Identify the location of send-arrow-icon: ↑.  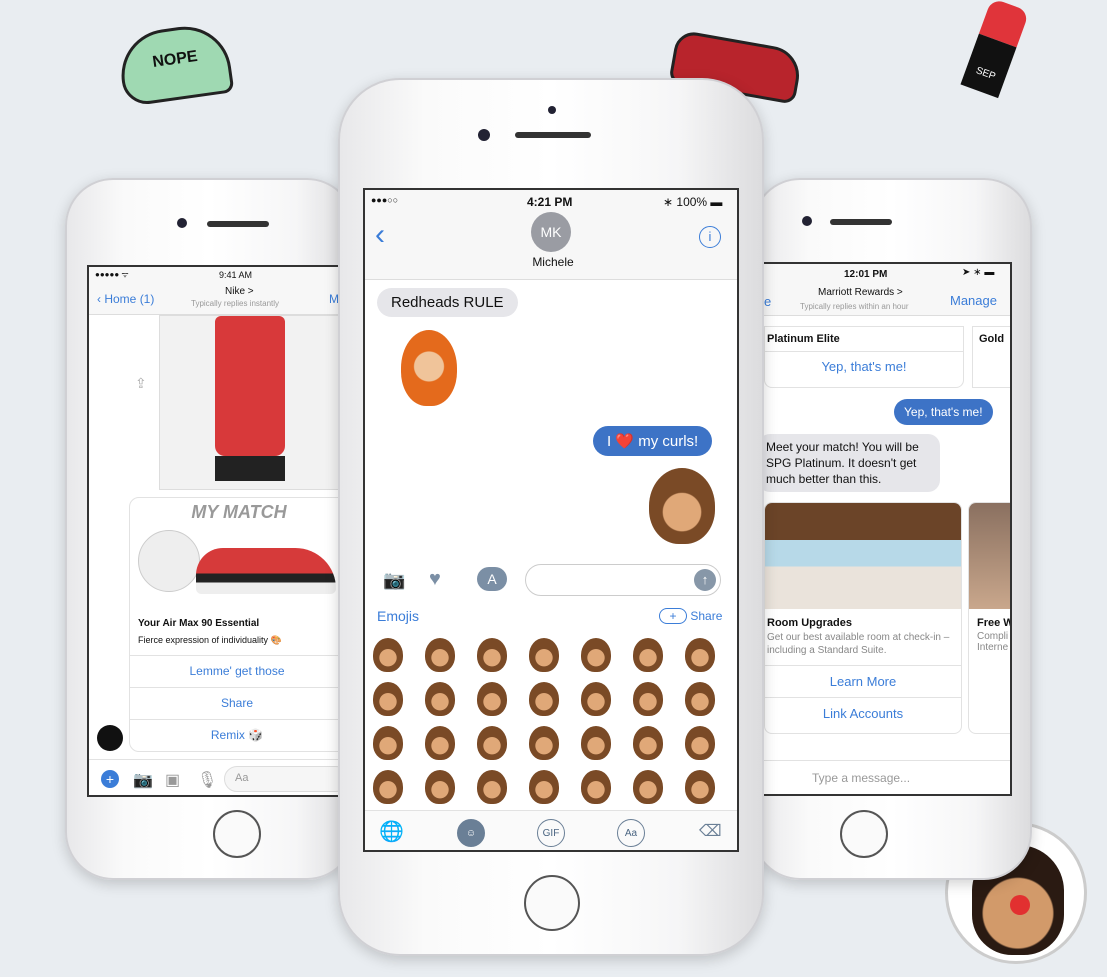
(705, 580).